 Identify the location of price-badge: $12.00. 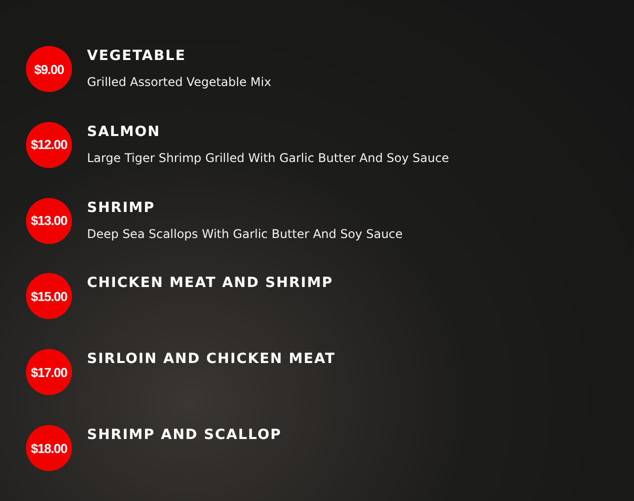
(49, 145).